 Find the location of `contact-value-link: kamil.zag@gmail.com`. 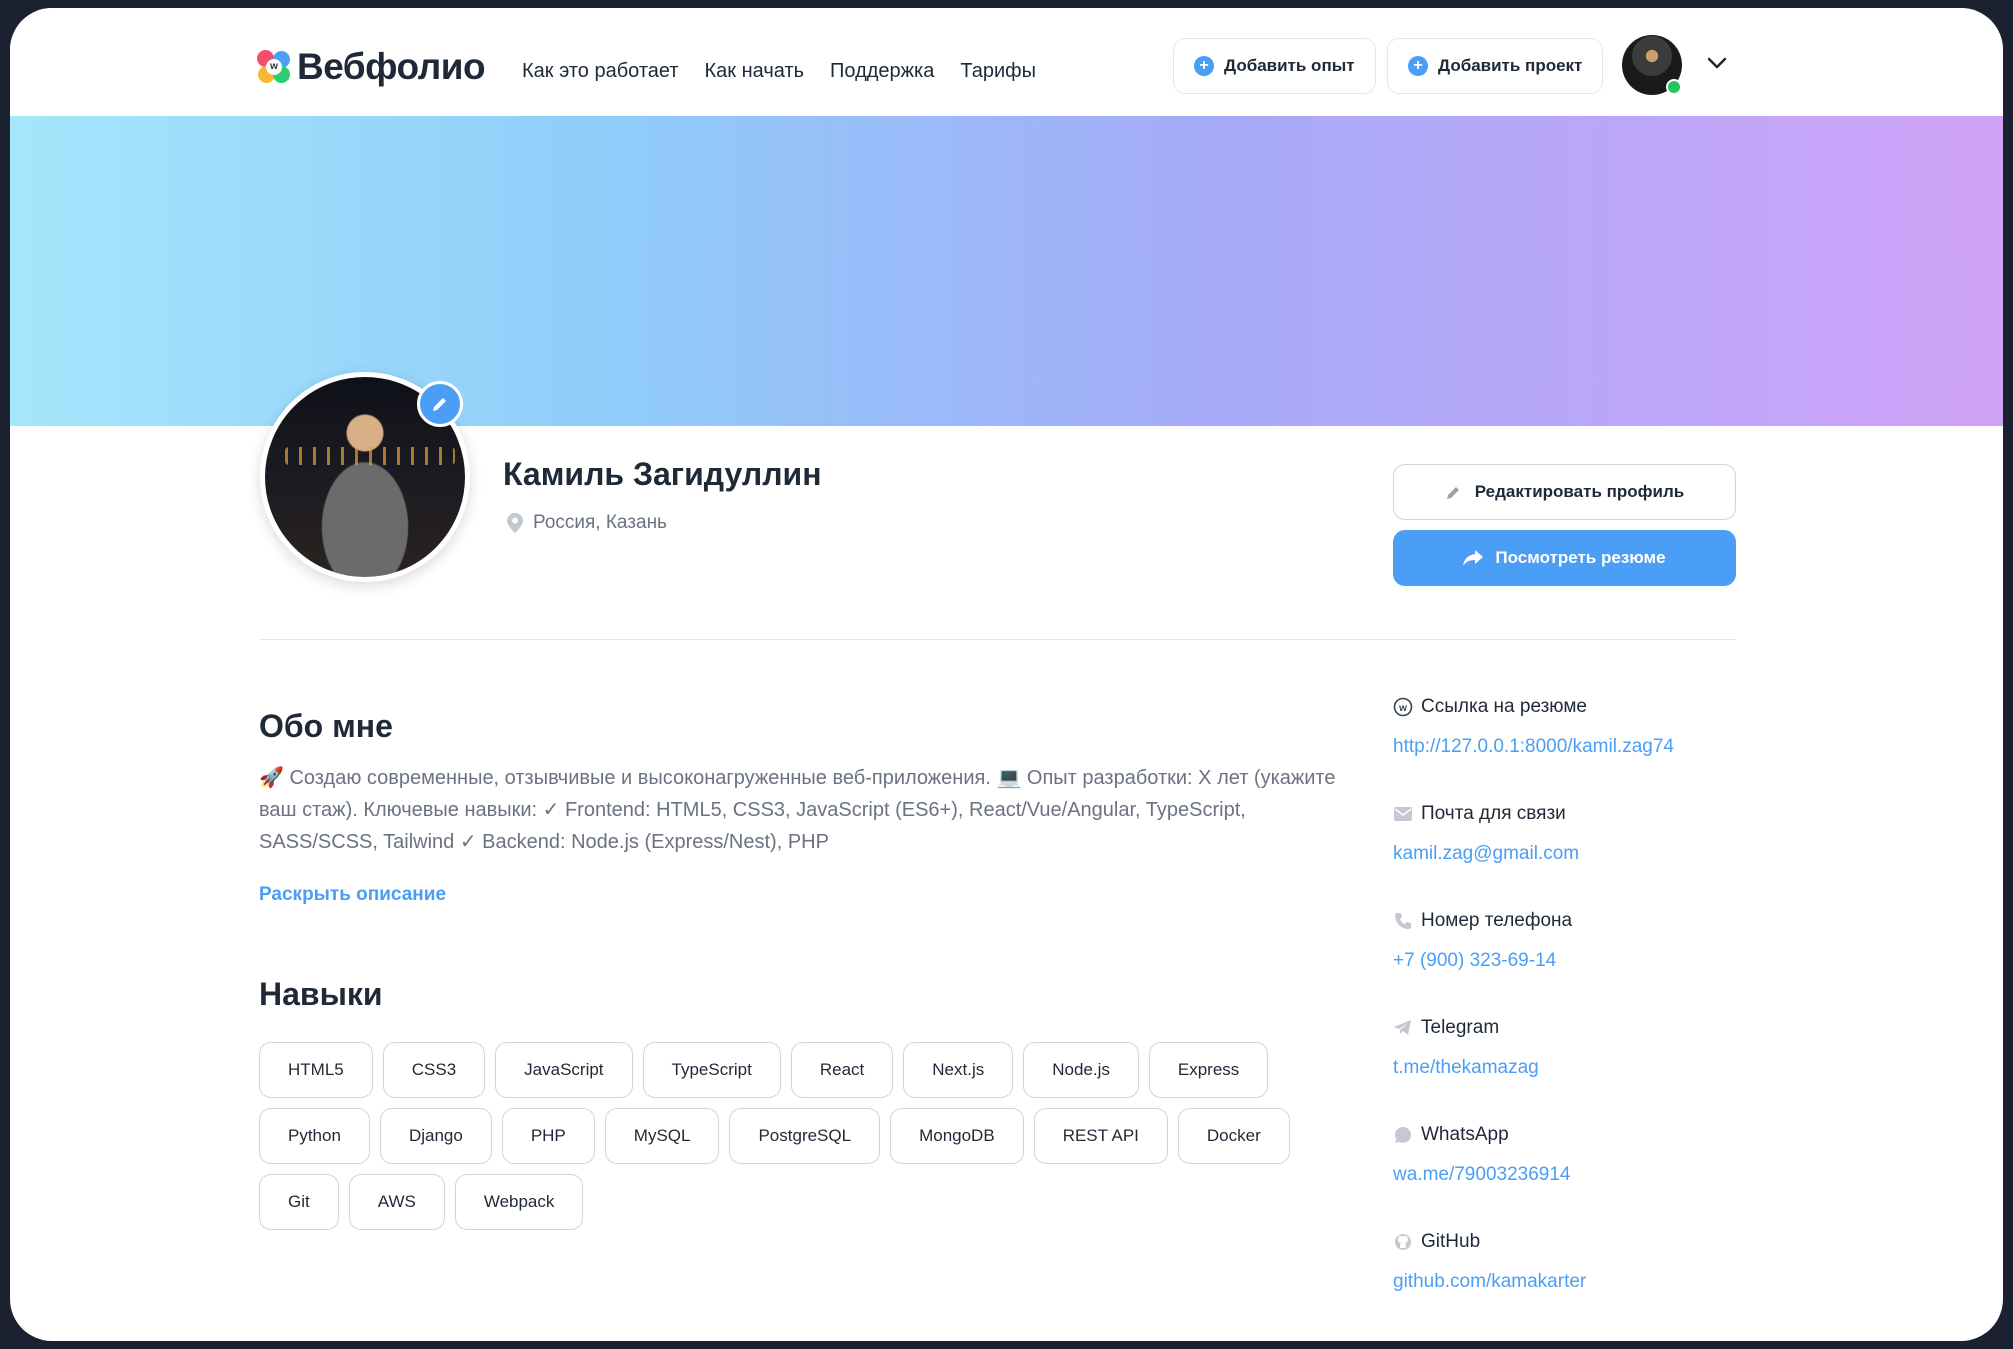

contact-value-link: kamil.zag@gmail.com is located at coordinates (1643, 854).